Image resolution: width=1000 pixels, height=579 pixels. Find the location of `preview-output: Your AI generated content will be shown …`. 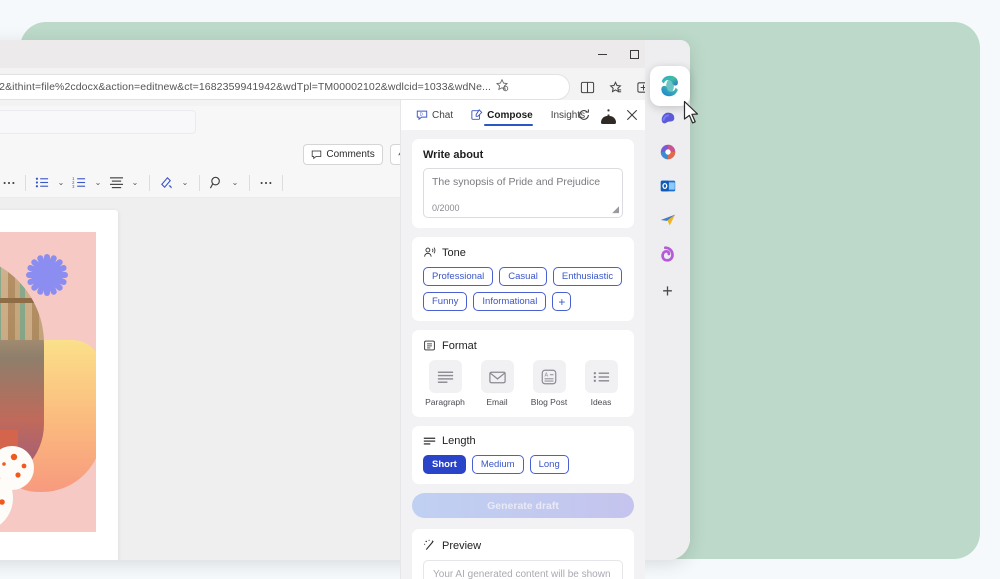

preview-output: Your AI generated content will be shown … is located at coordinates (523, 569).